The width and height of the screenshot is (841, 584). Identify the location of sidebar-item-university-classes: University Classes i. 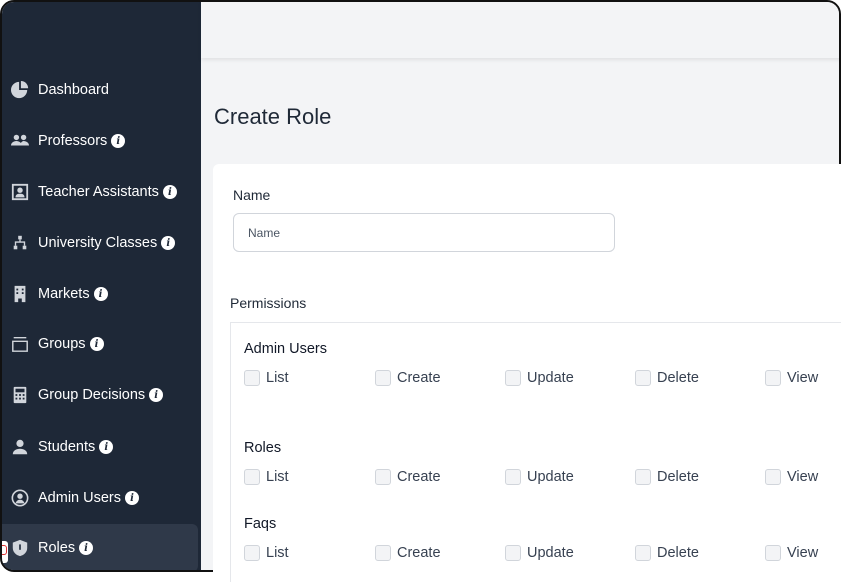
(100, 243).